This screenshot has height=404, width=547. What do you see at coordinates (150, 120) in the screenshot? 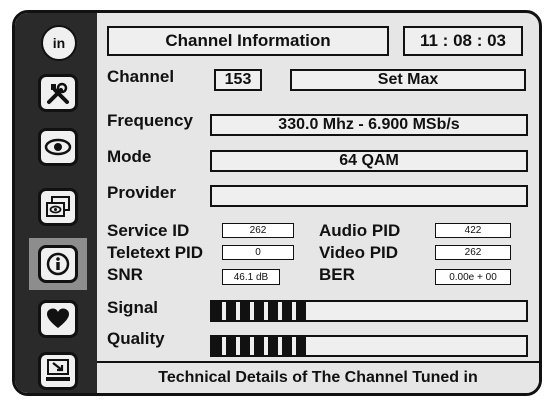
I see `frequency-label: Frequency` at bounding box center [150, 120].